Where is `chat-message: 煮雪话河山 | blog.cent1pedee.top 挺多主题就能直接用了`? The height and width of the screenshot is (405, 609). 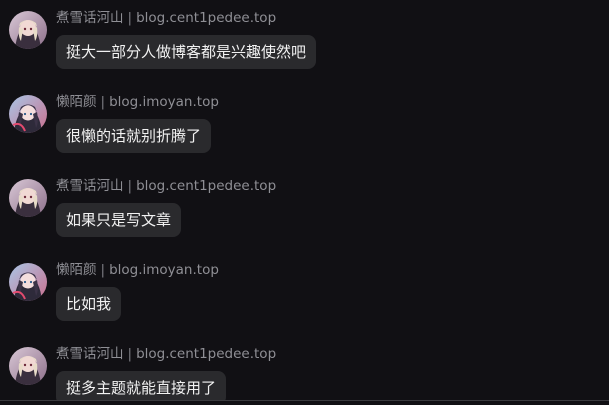 chat-message: 煮雪话河山 | blog.cent1pedee.top 挺多主题就能直接用了 is located at coordinates (304, 370).